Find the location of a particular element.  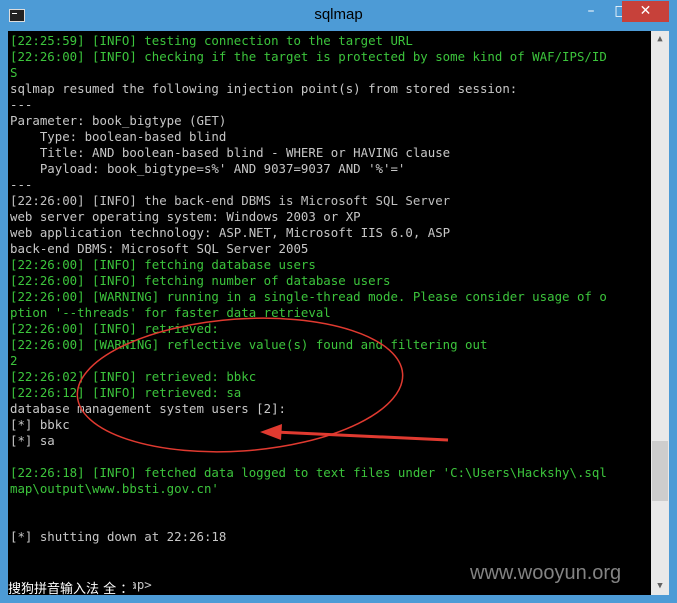

annotation-circle is located at coordinates (240, 385).